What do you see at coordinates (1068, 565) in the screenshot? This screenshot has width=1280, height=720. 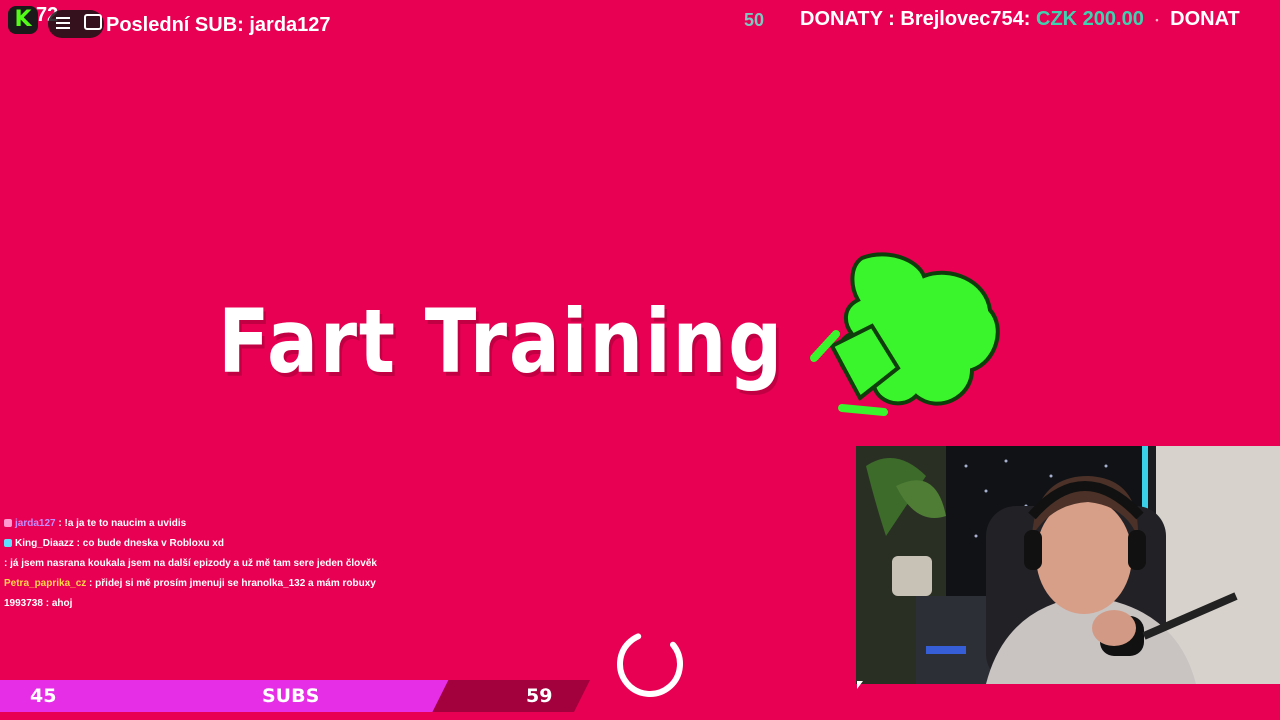 I see `webcam-feed` at bounding box center [1068, 565].